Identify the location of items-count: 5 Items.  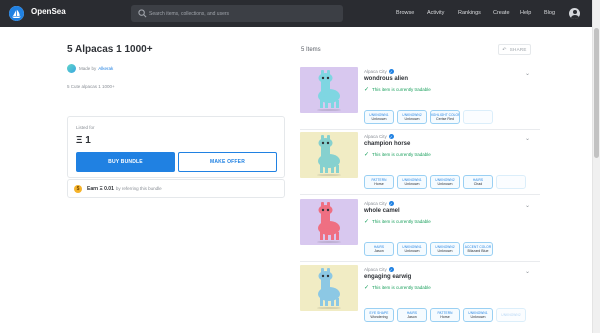
(311, 50).